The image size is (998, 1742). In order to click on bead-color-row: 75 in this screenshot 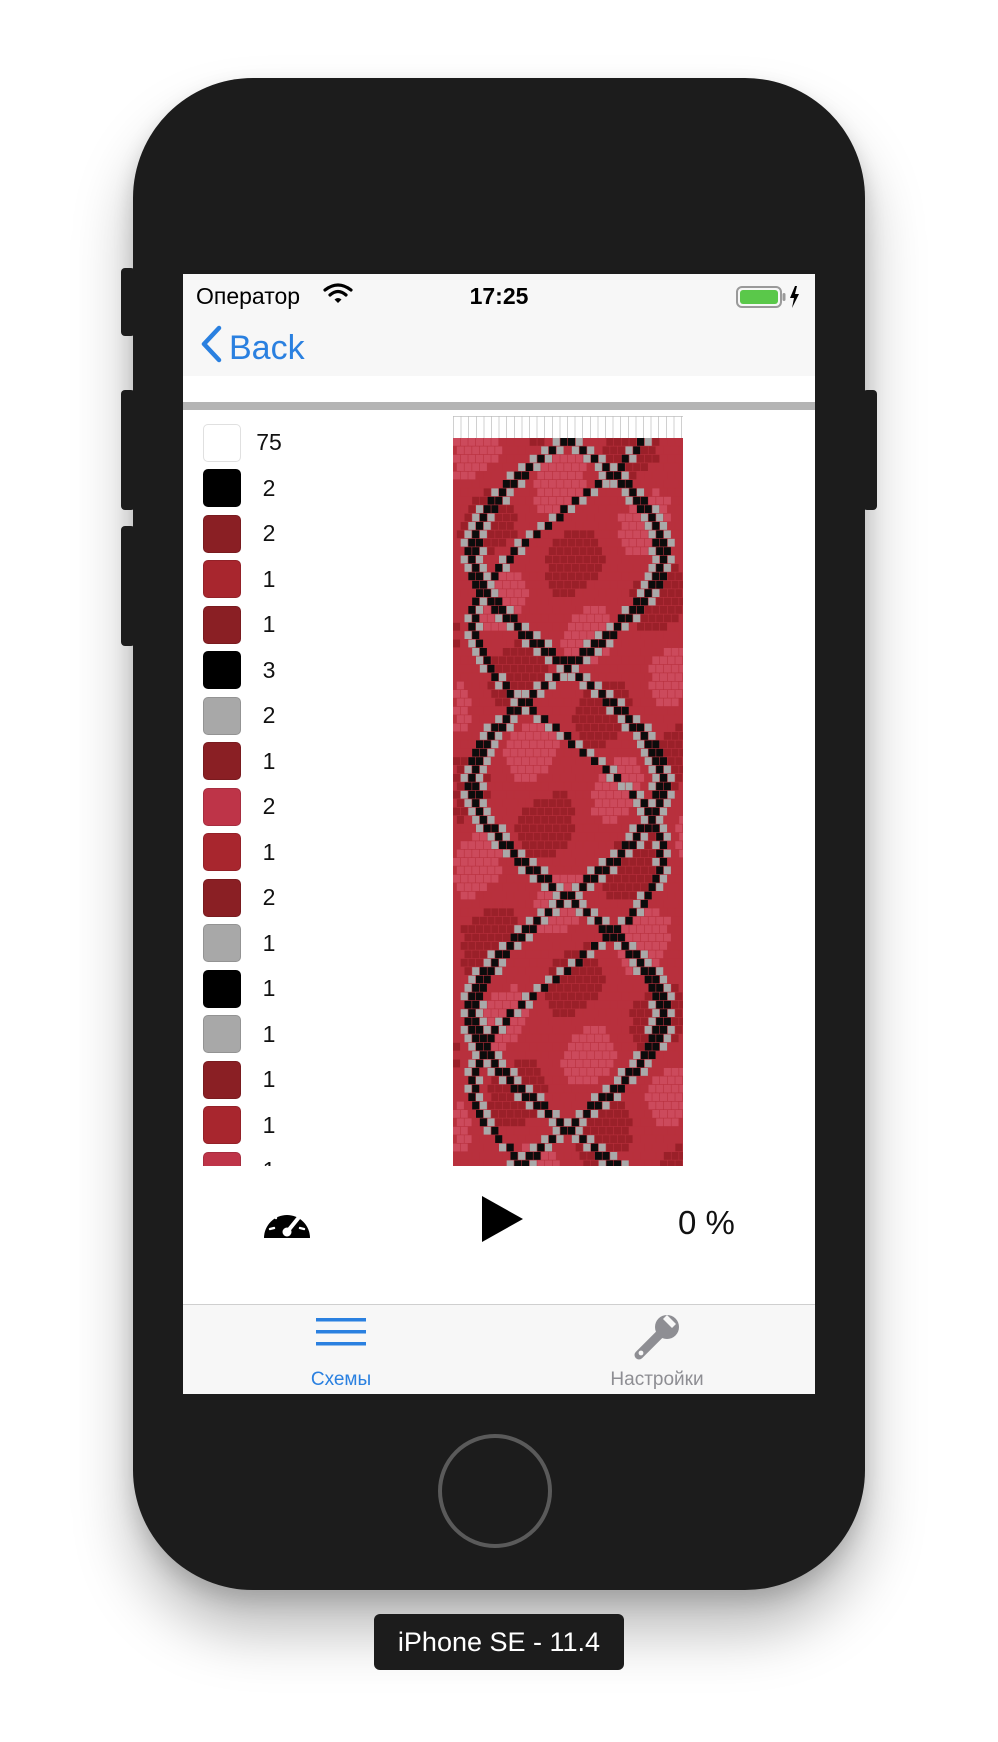, I will do `click(283, 443)`.